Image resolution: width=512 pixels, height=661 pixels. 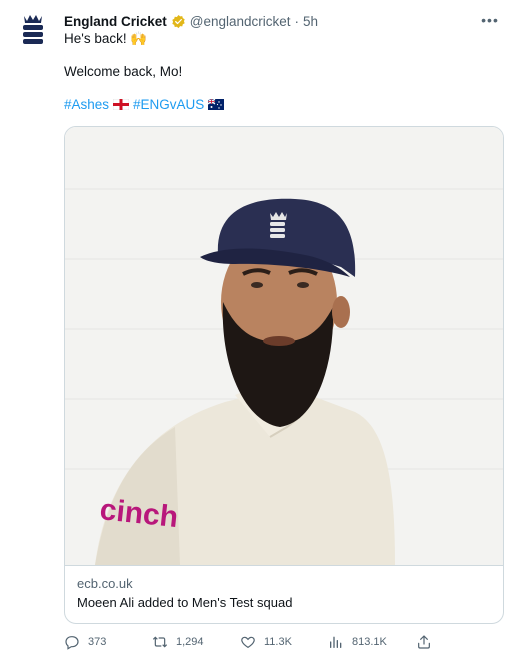 What do you see at coordinates (490, 20) in the screenshot?
I see `more-options-icon: •••` at bounding box center [490, 20].